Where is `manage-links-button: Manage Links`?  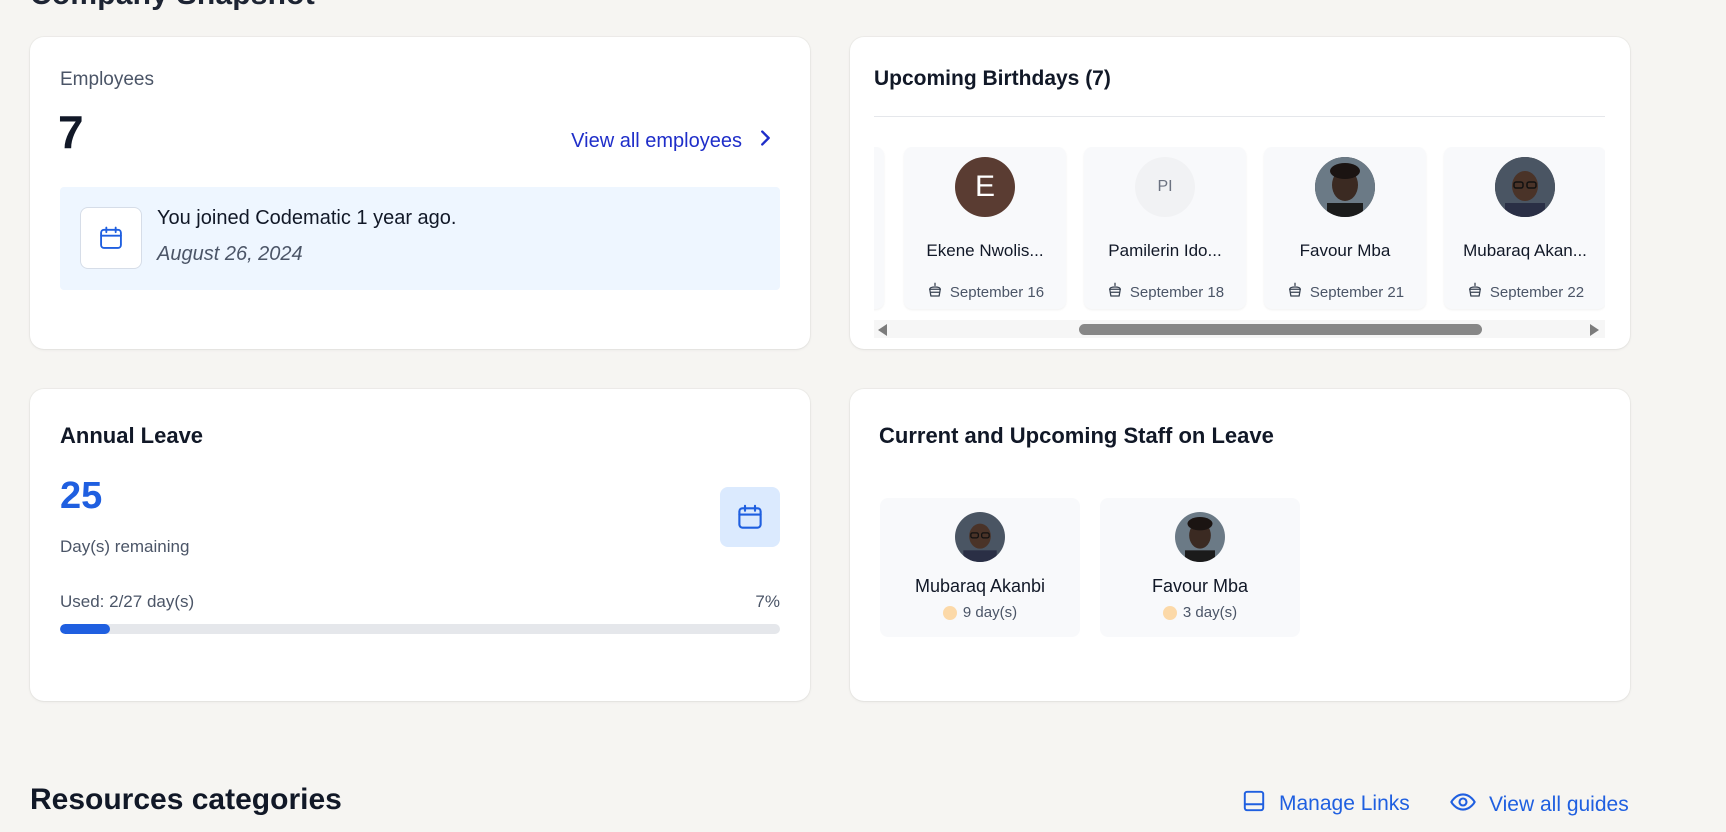 manage-links-button: Manage Links is located at coordinates (1325, 804).